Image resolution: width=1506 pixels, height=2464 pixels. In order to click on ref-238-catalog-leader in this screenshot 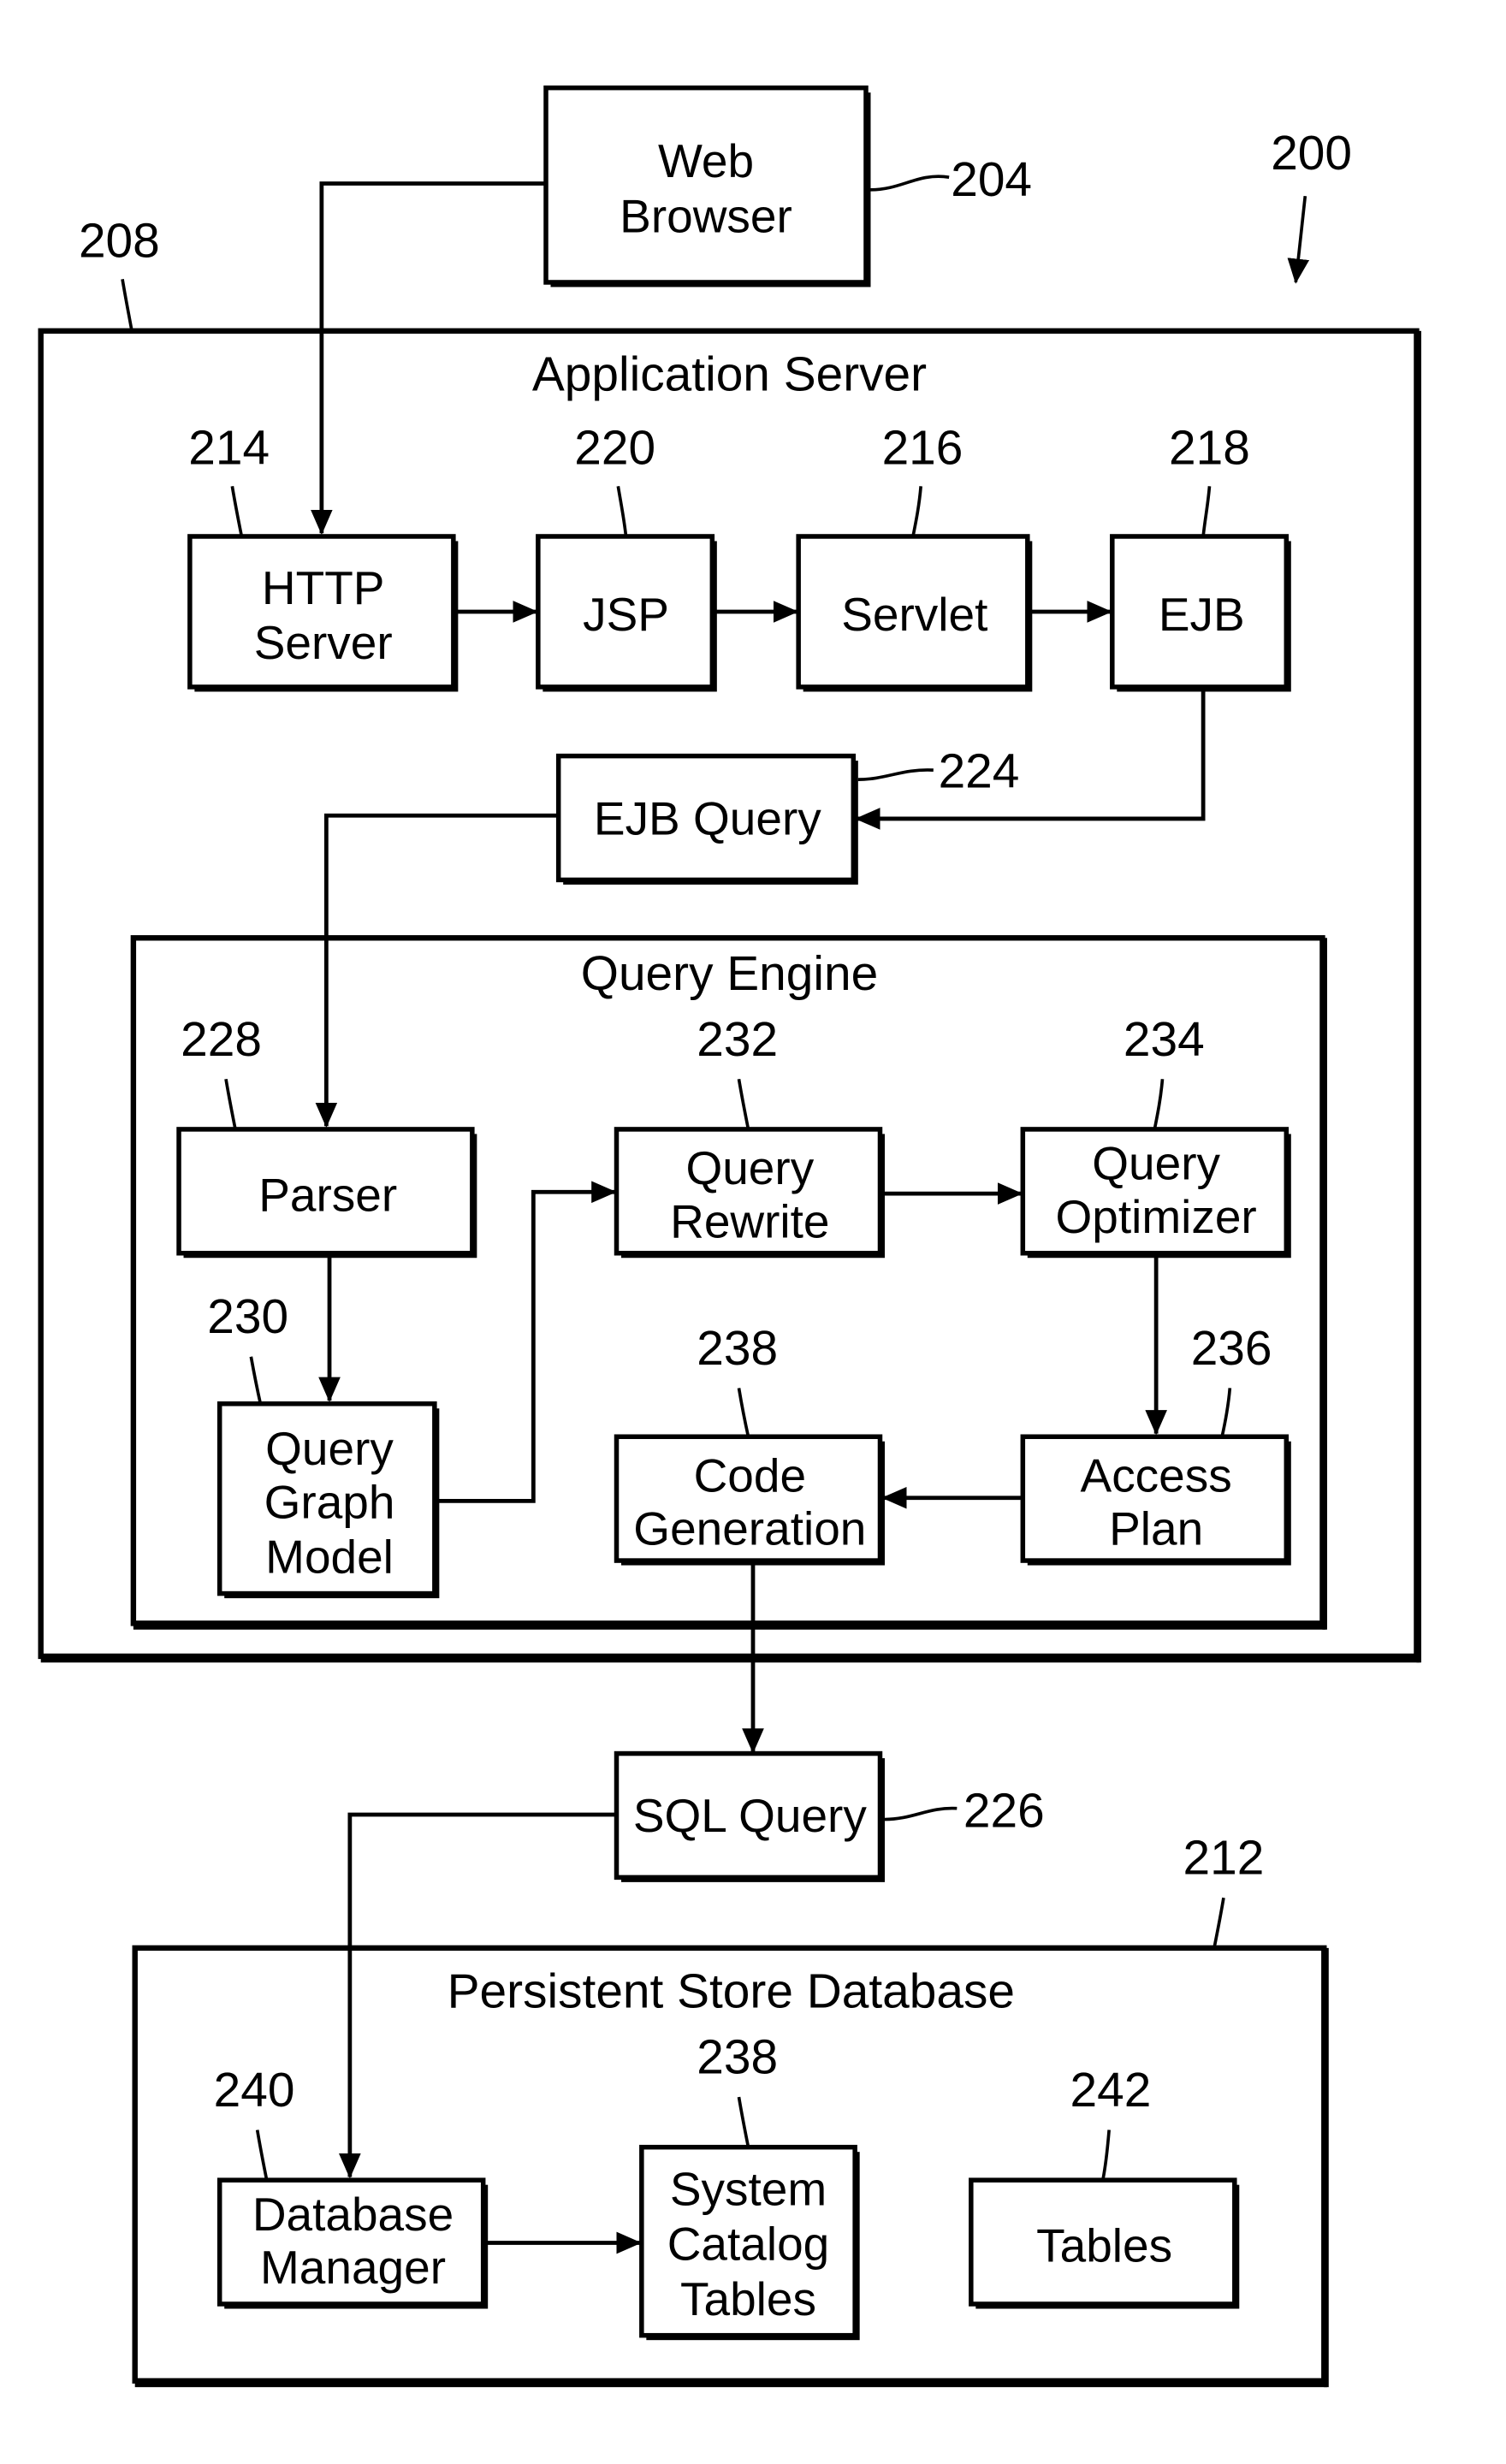, I will do `click(744, 2122)`.